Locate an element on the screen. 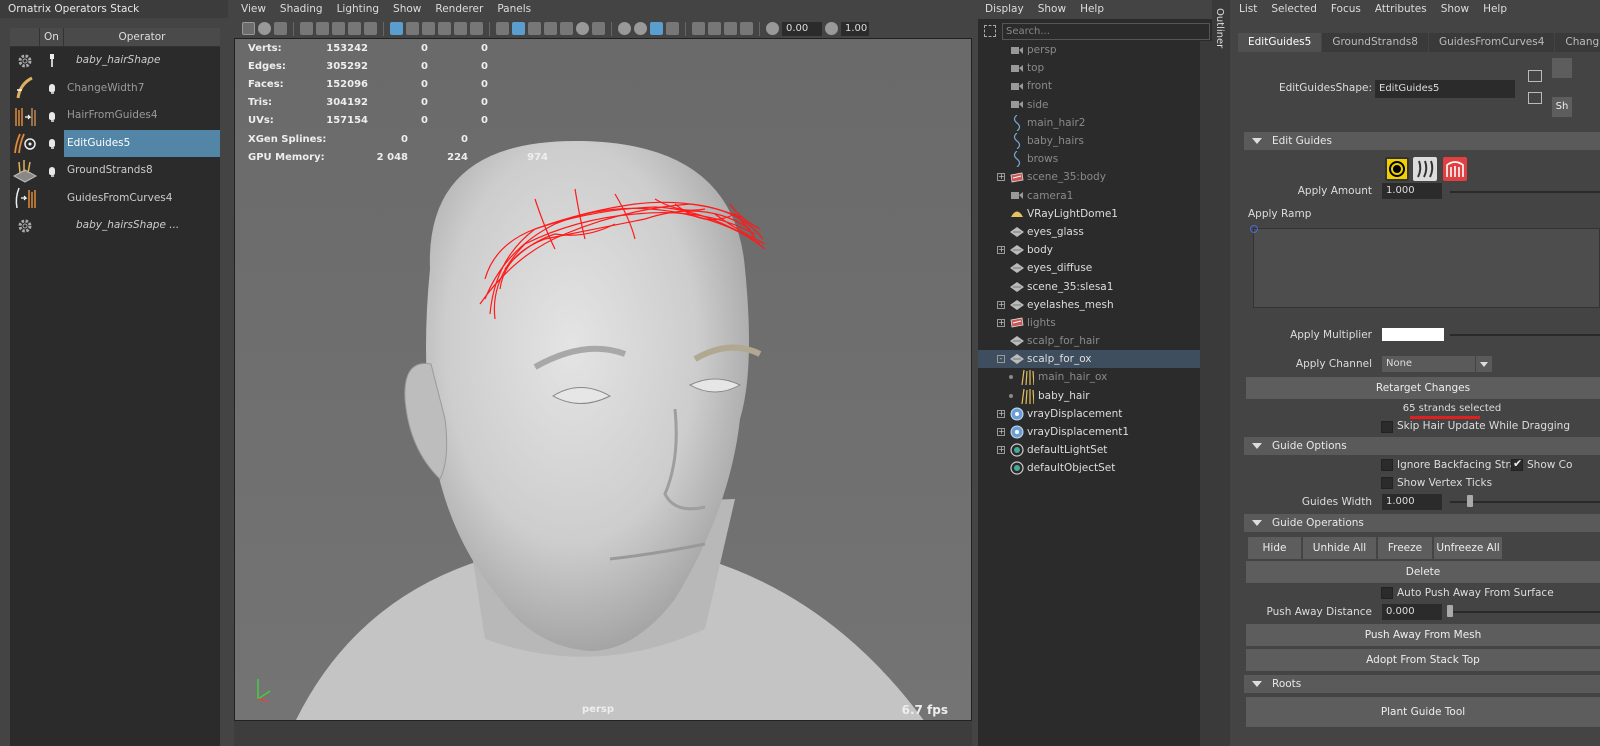  push-distance-slider is located at coordinates (1525, 612).